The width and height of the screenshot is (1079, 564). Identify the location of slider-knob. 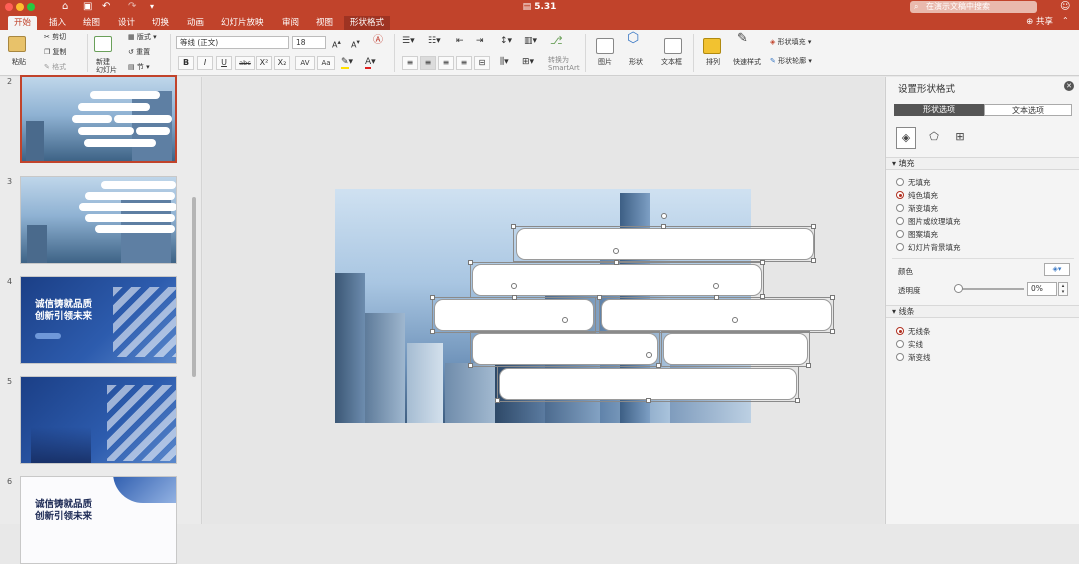
(958, 288).